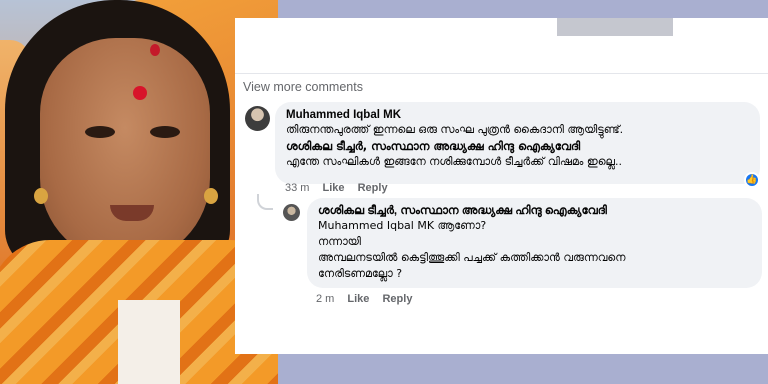  I want to click on thread-connector, so click(265, 202).